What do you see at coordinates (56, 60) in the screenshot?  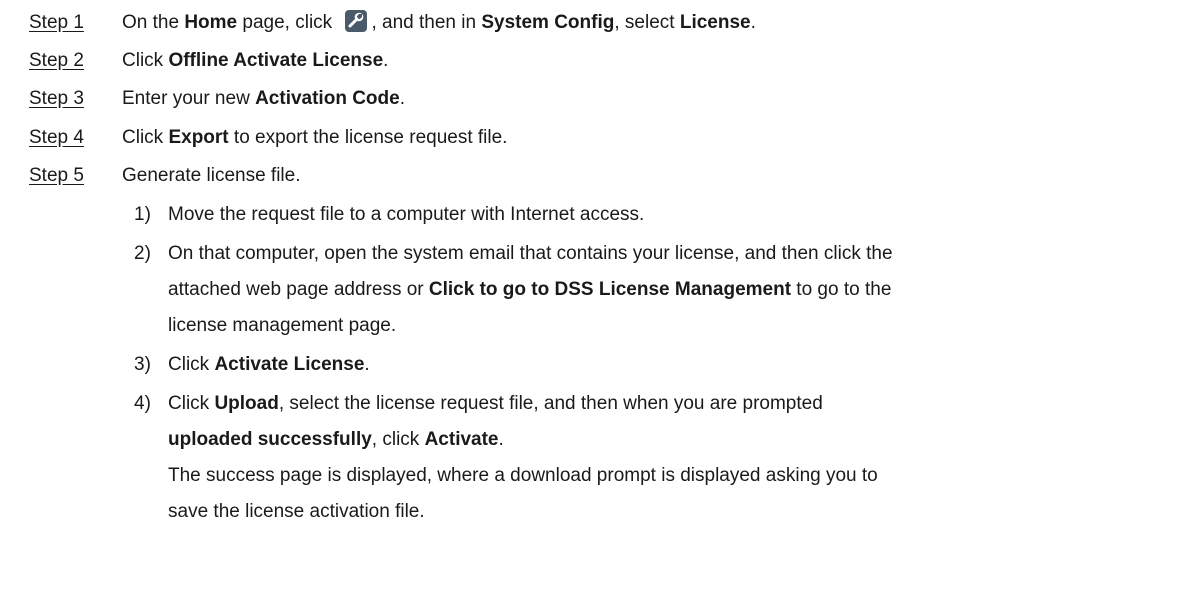 I see `step-label: Step 2` at bounding box center [56, 60].